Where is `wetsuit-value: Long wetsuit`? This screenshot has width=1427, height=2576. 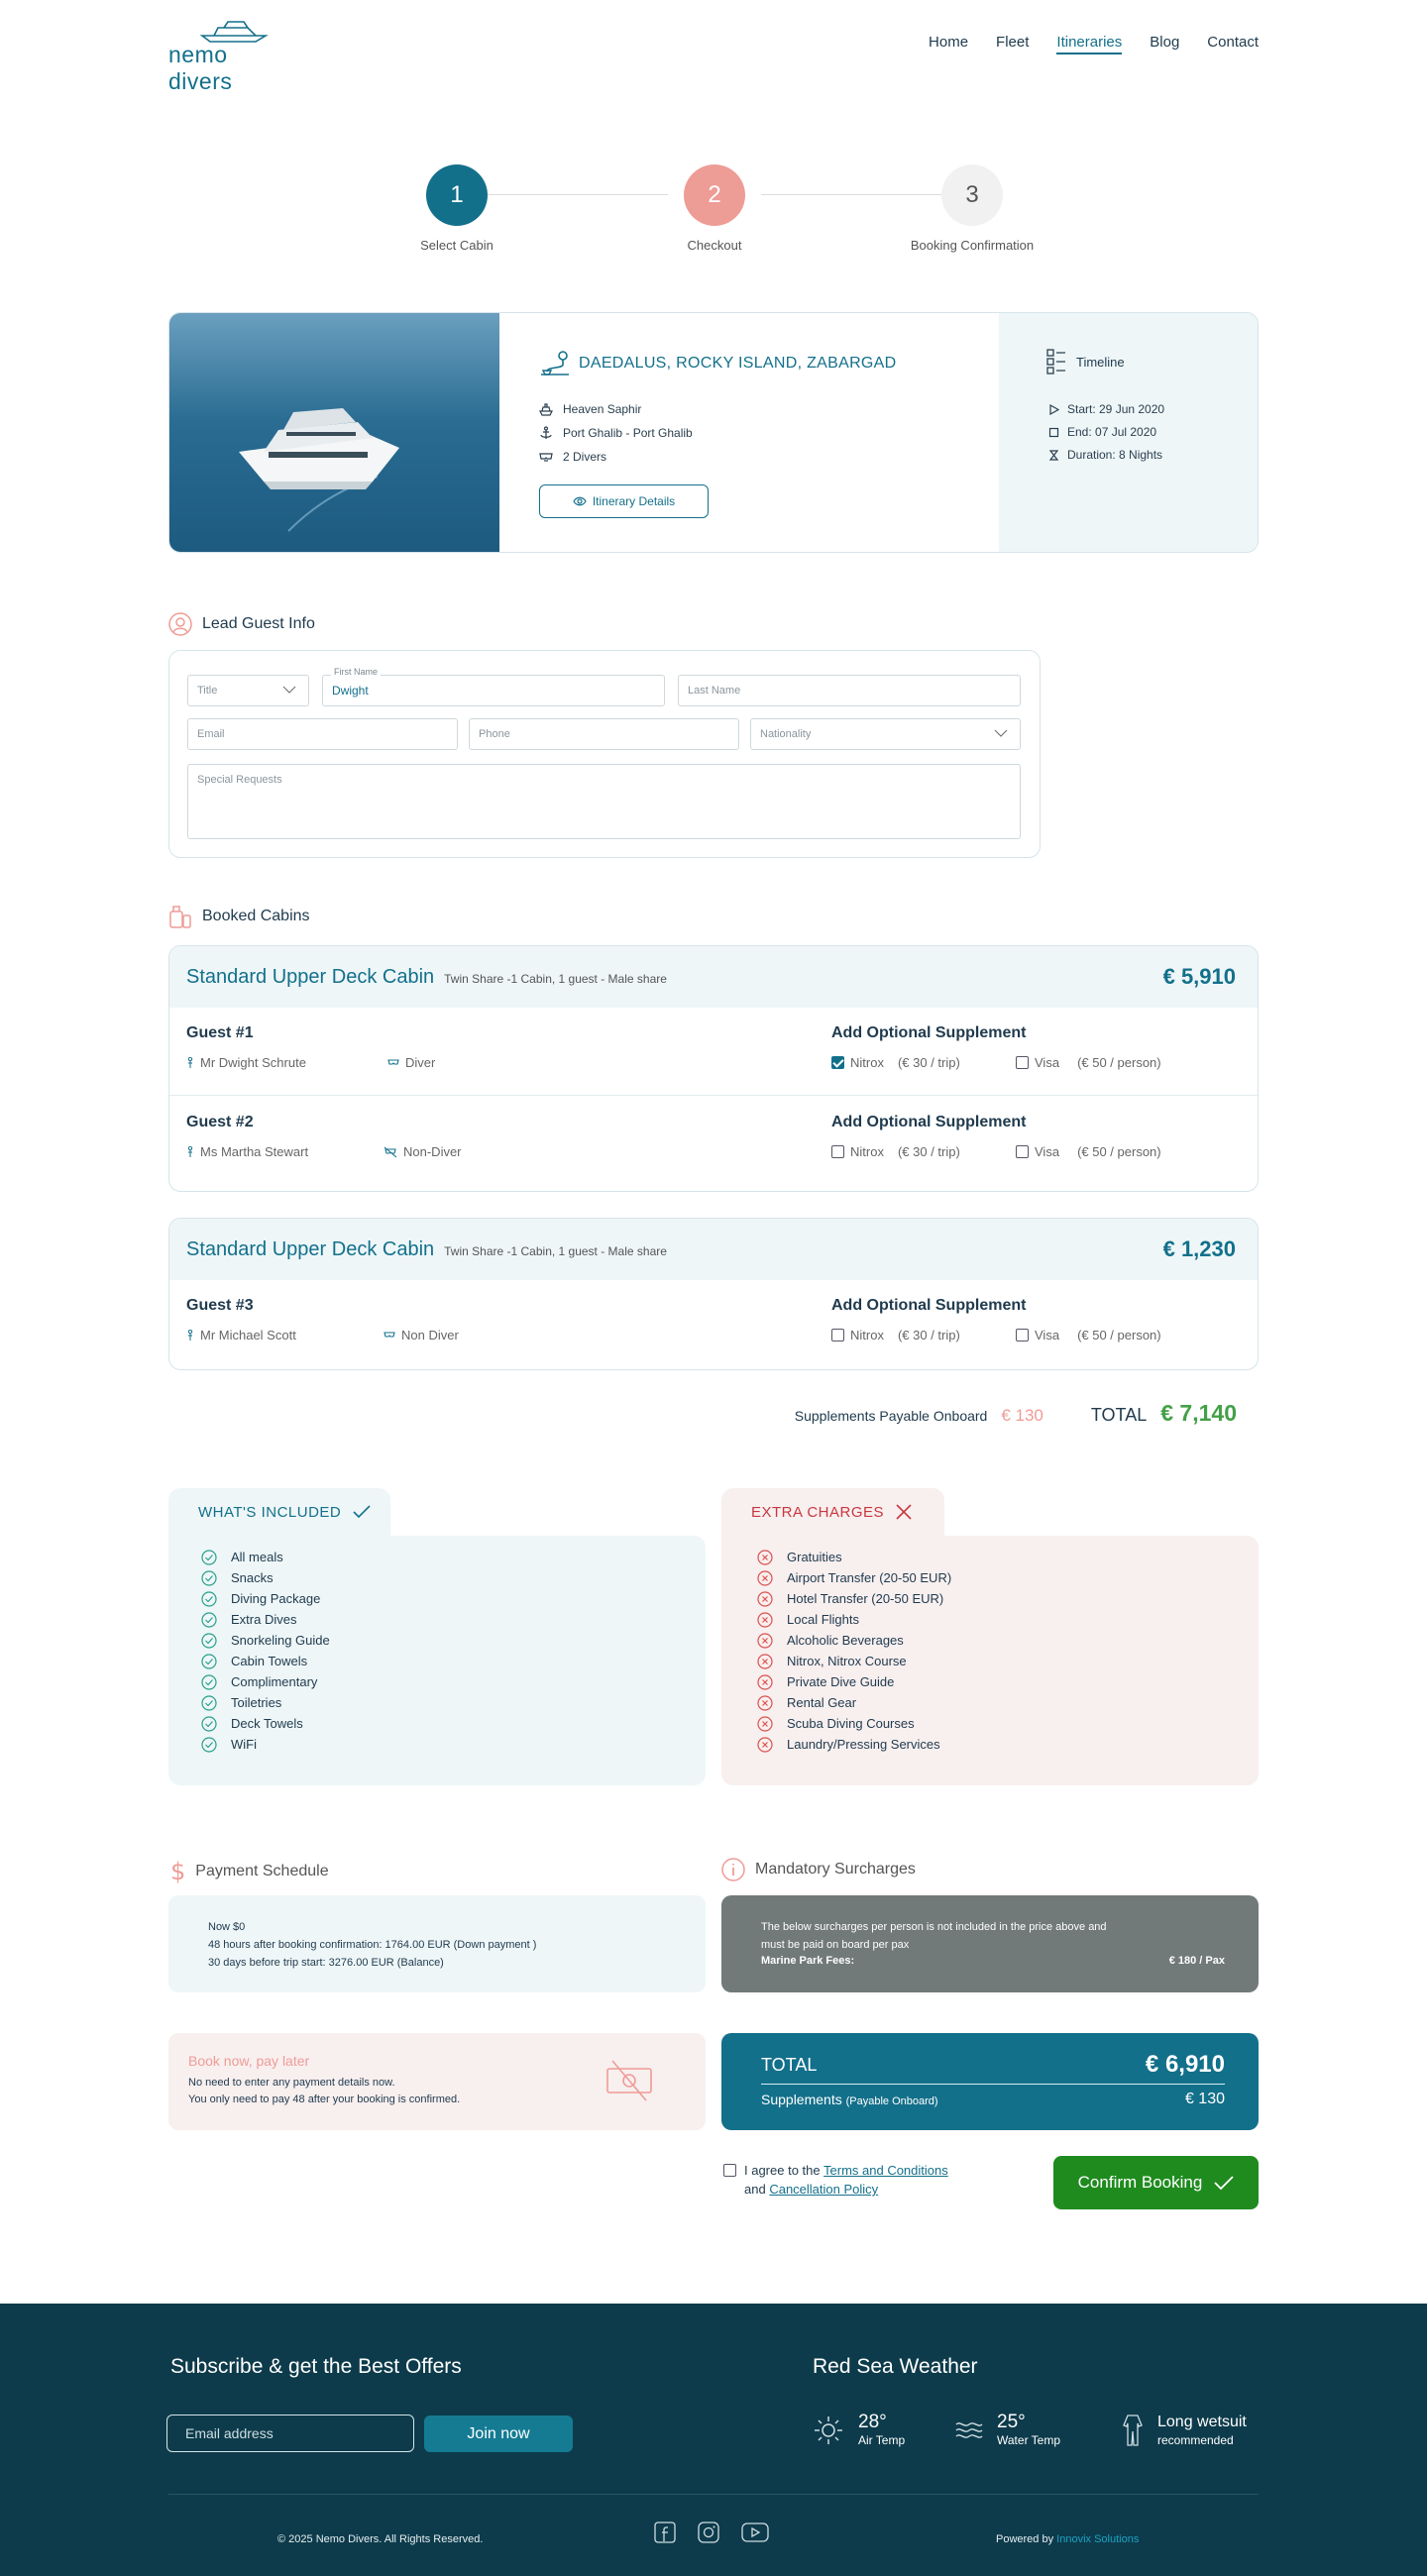 wetsuit-value: Long wetsuit is located at coordinates (1202, 2422).